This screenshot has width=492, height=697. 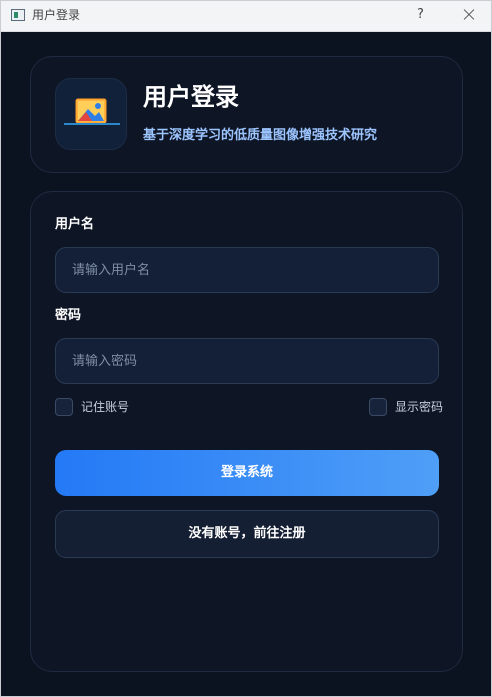 What do you see at coordinates (469, 15) in the screenshot?
I see `close-icon` at bounding box center [469, 15].